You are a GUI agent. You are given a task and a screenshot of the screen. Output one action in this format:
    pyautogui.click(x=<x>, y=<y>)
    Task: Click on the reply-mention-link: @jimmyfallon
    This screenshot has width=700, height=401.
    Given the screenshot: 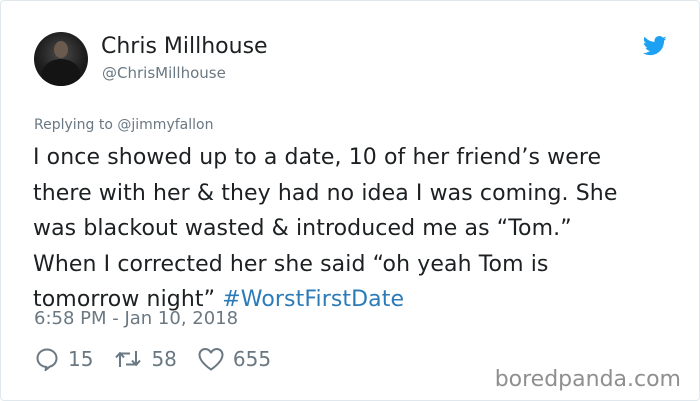 What is the action you would take?
    pyautogui.click(x=165, y=125)
    